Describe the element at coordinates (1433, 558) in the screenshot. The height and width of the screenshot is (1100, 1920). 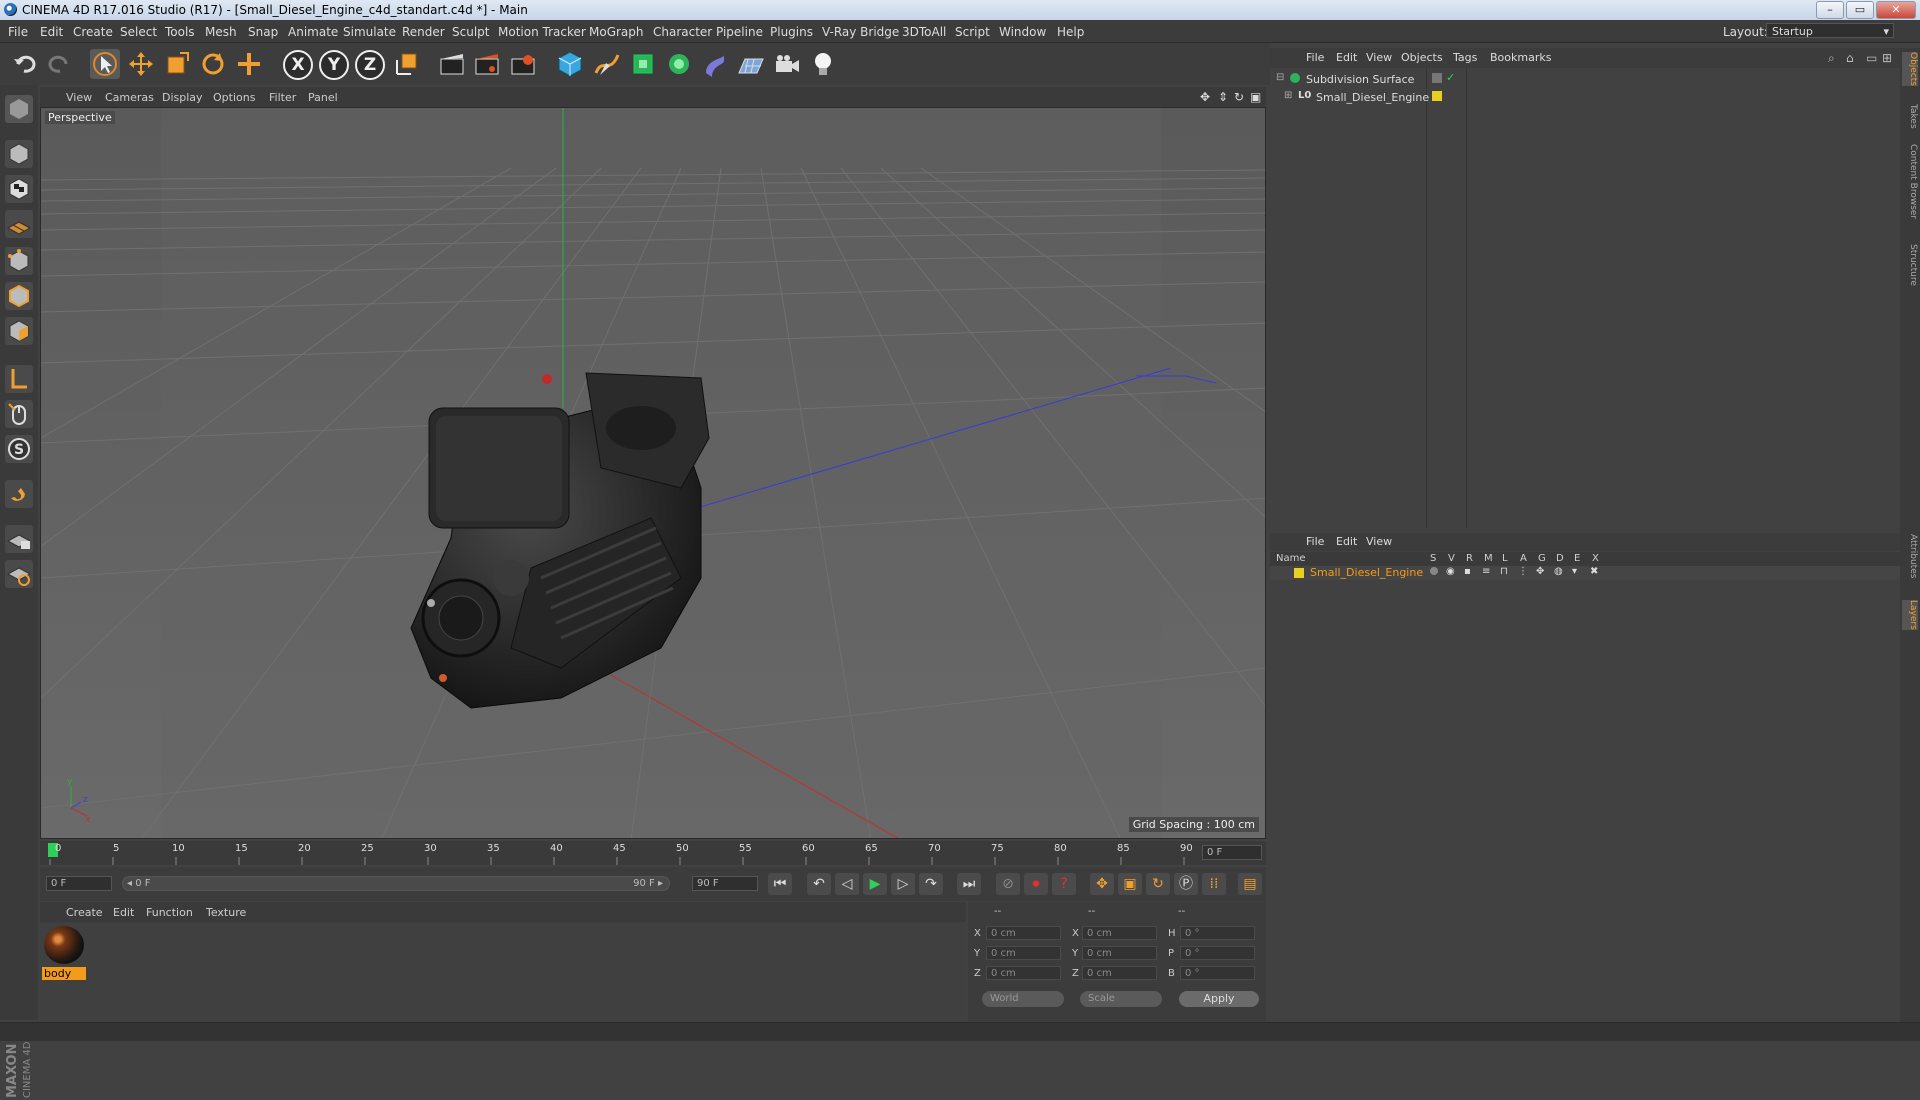
I see `column-solo: S` at that location.